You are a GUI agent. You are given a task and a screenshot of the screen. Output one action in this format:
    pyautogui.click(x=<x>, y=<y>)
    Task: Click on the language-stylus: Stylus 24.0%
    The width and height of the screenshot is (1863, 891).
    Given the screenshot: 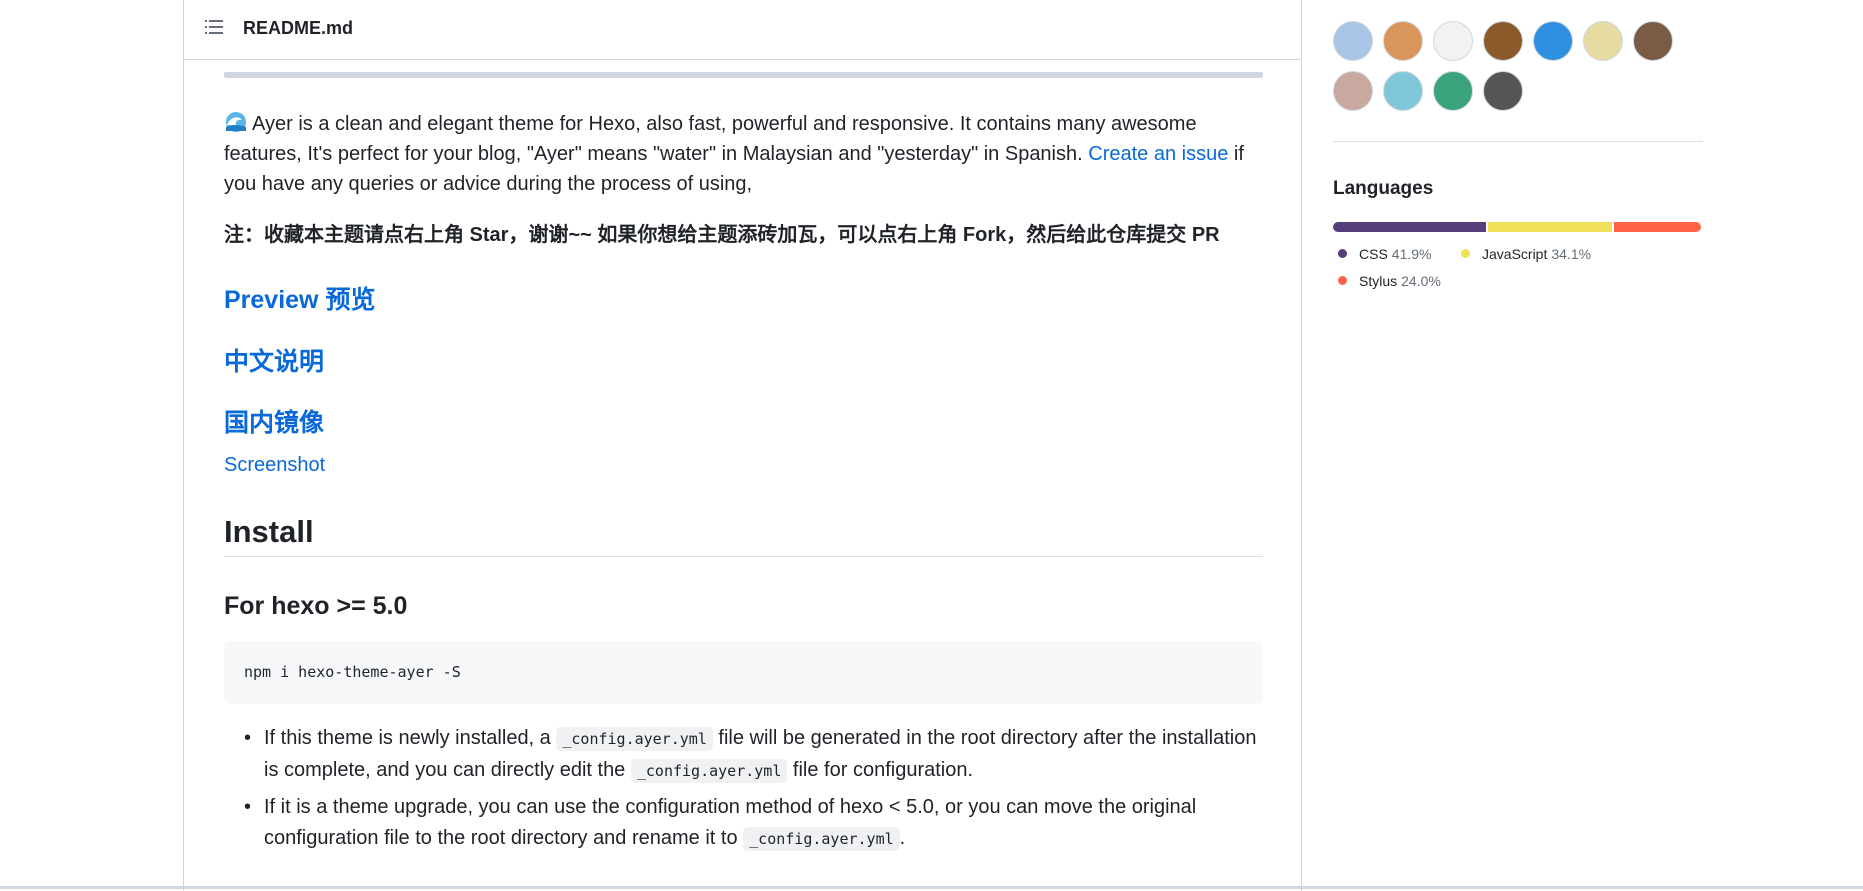 What is the action you would take?
    pyautogui.click(x=1389, y=281)
    